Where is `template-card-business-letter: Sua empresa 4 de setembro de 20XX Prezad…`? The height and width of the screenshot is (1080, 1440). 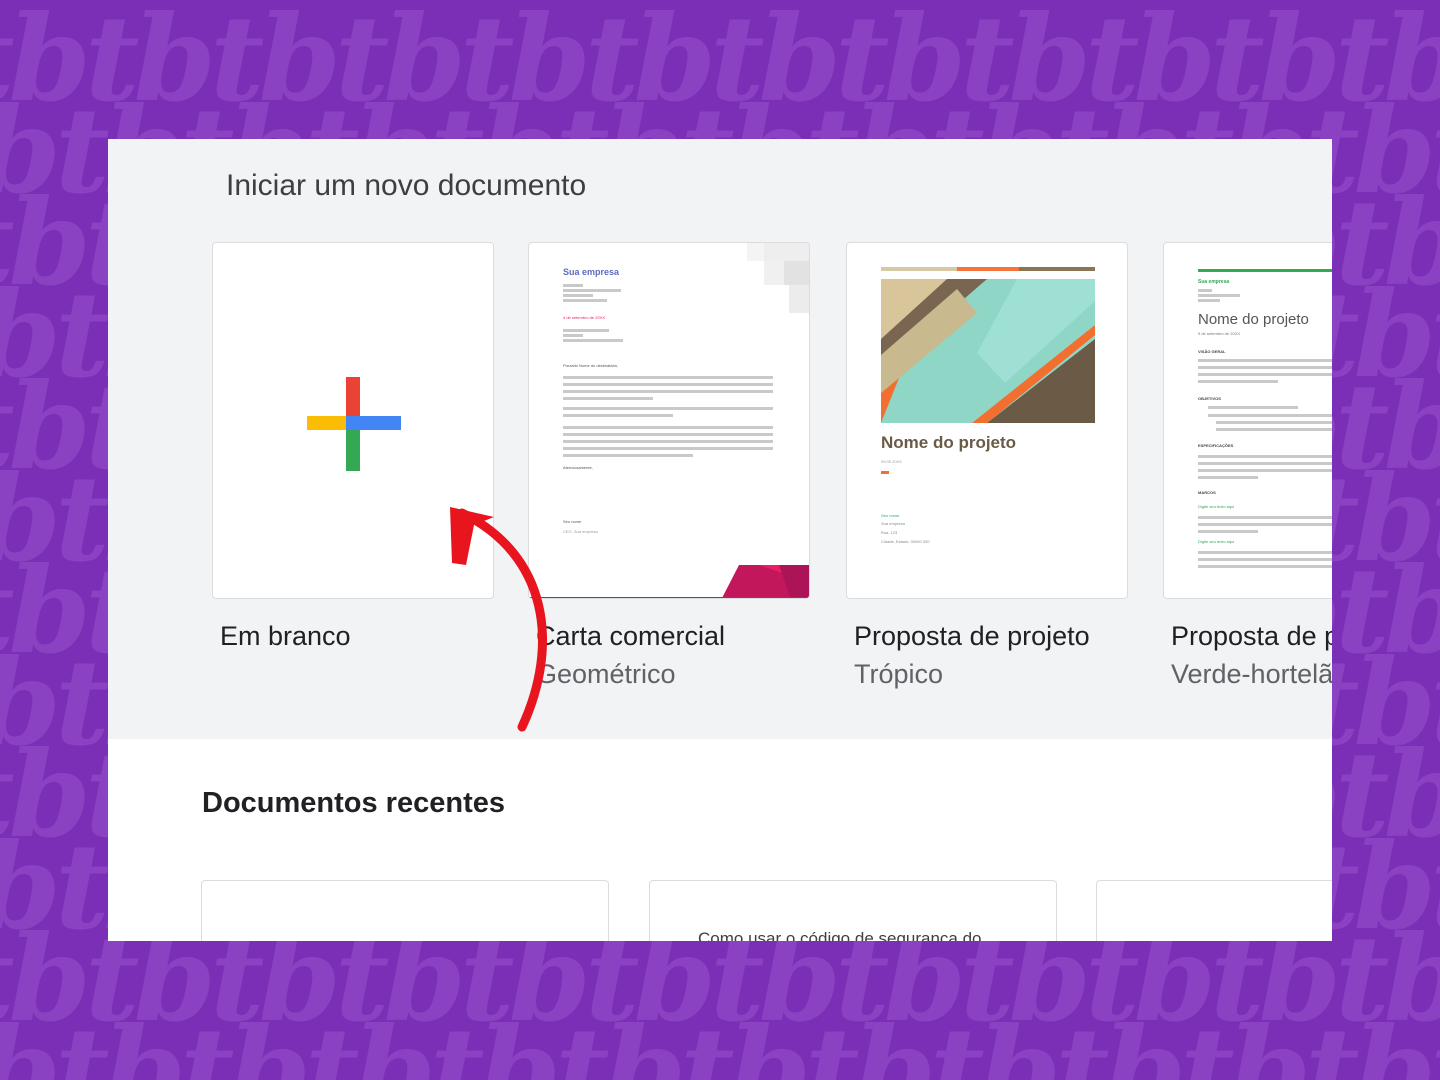 template-card-business-letter: Sua empresa 4 de setembro de 20XX Prezad… is located at coordinates (669, 420).